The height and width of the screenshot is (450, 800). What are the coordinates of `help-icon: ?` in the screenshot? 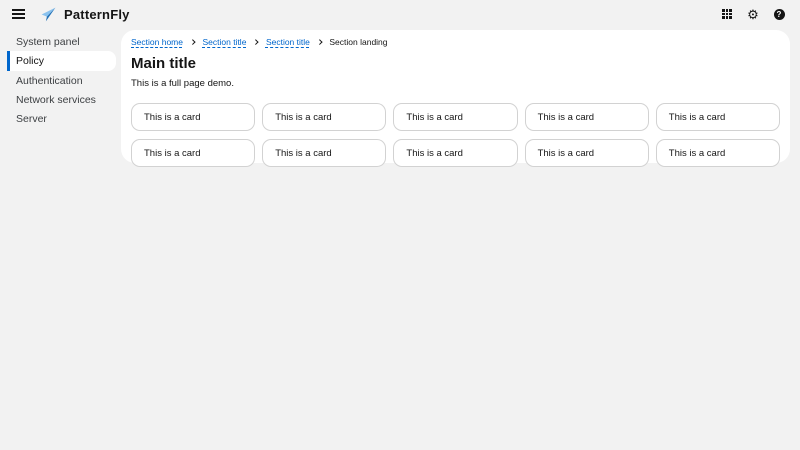 It's located at (779, 14).